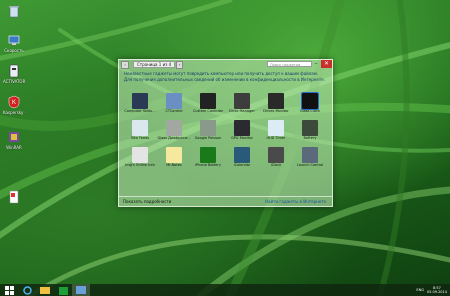 The height and width of the screenshot is (296, 450). I want to click on gadget-tile: iCalendar, so click(242, 158).